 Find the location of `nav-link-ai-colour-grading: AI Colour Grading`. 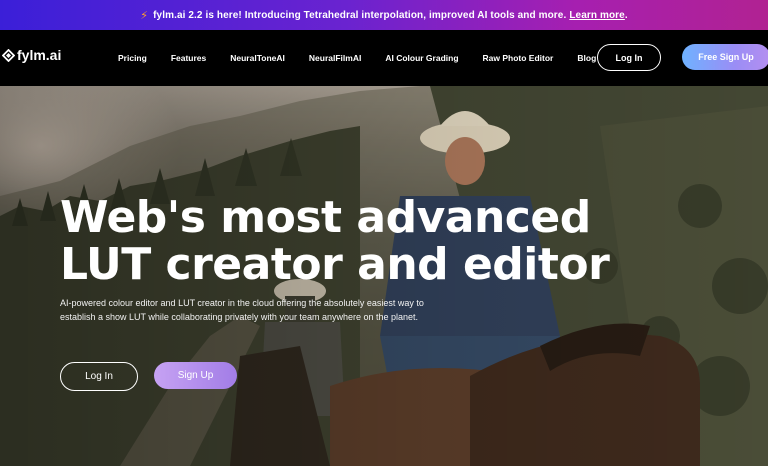

nav-link-ai-colour-grading: AI Colour Grading is located at coordinates (421, 58).